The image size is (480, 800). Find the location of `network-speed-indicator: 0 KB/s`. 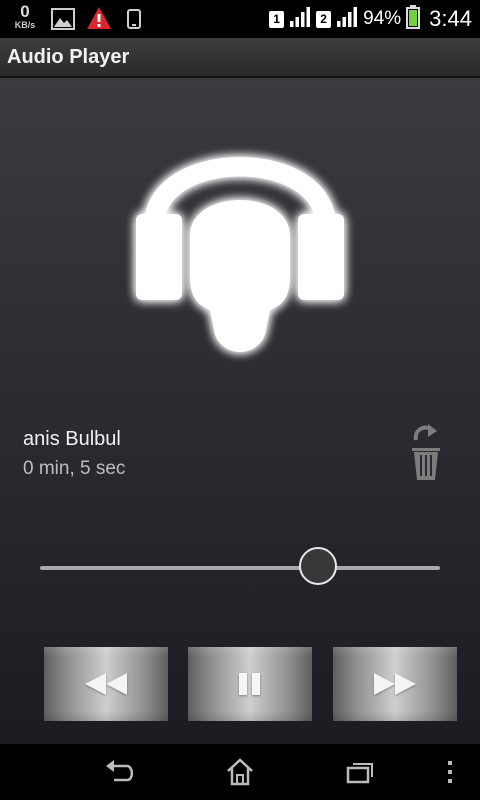

network-speed-indicator: 0 KB/s is located at coordinates (25, 16).